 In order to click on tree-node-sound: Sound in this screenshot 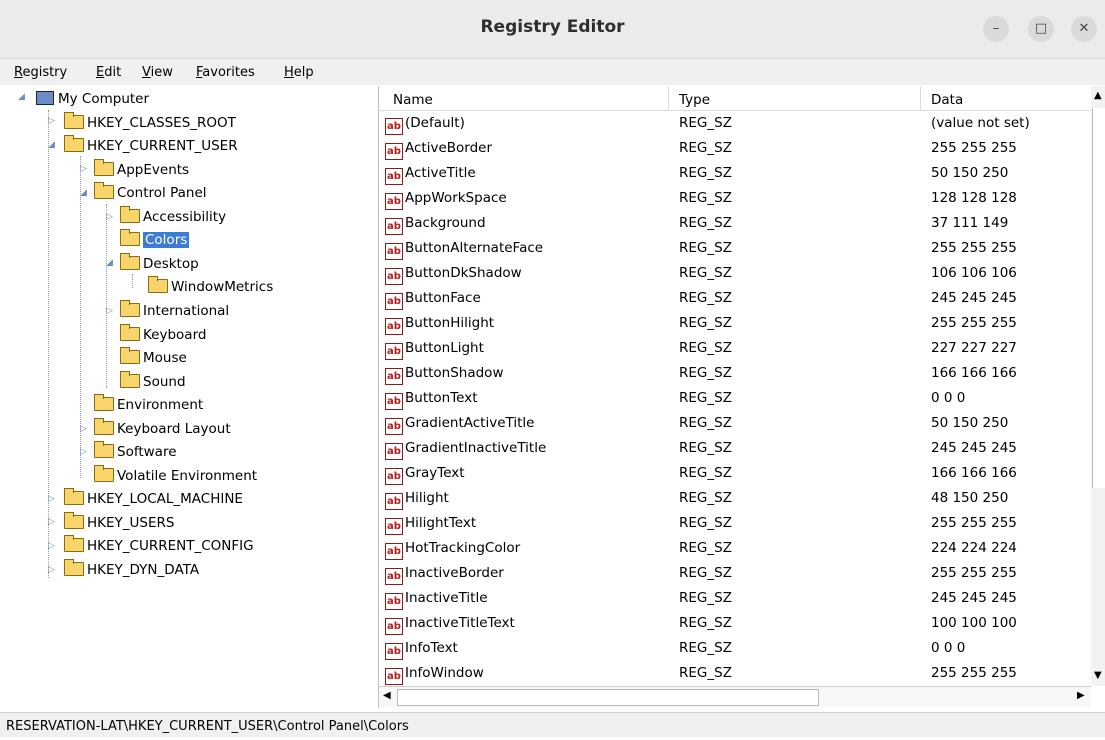, I will do `click(153, 382)`.